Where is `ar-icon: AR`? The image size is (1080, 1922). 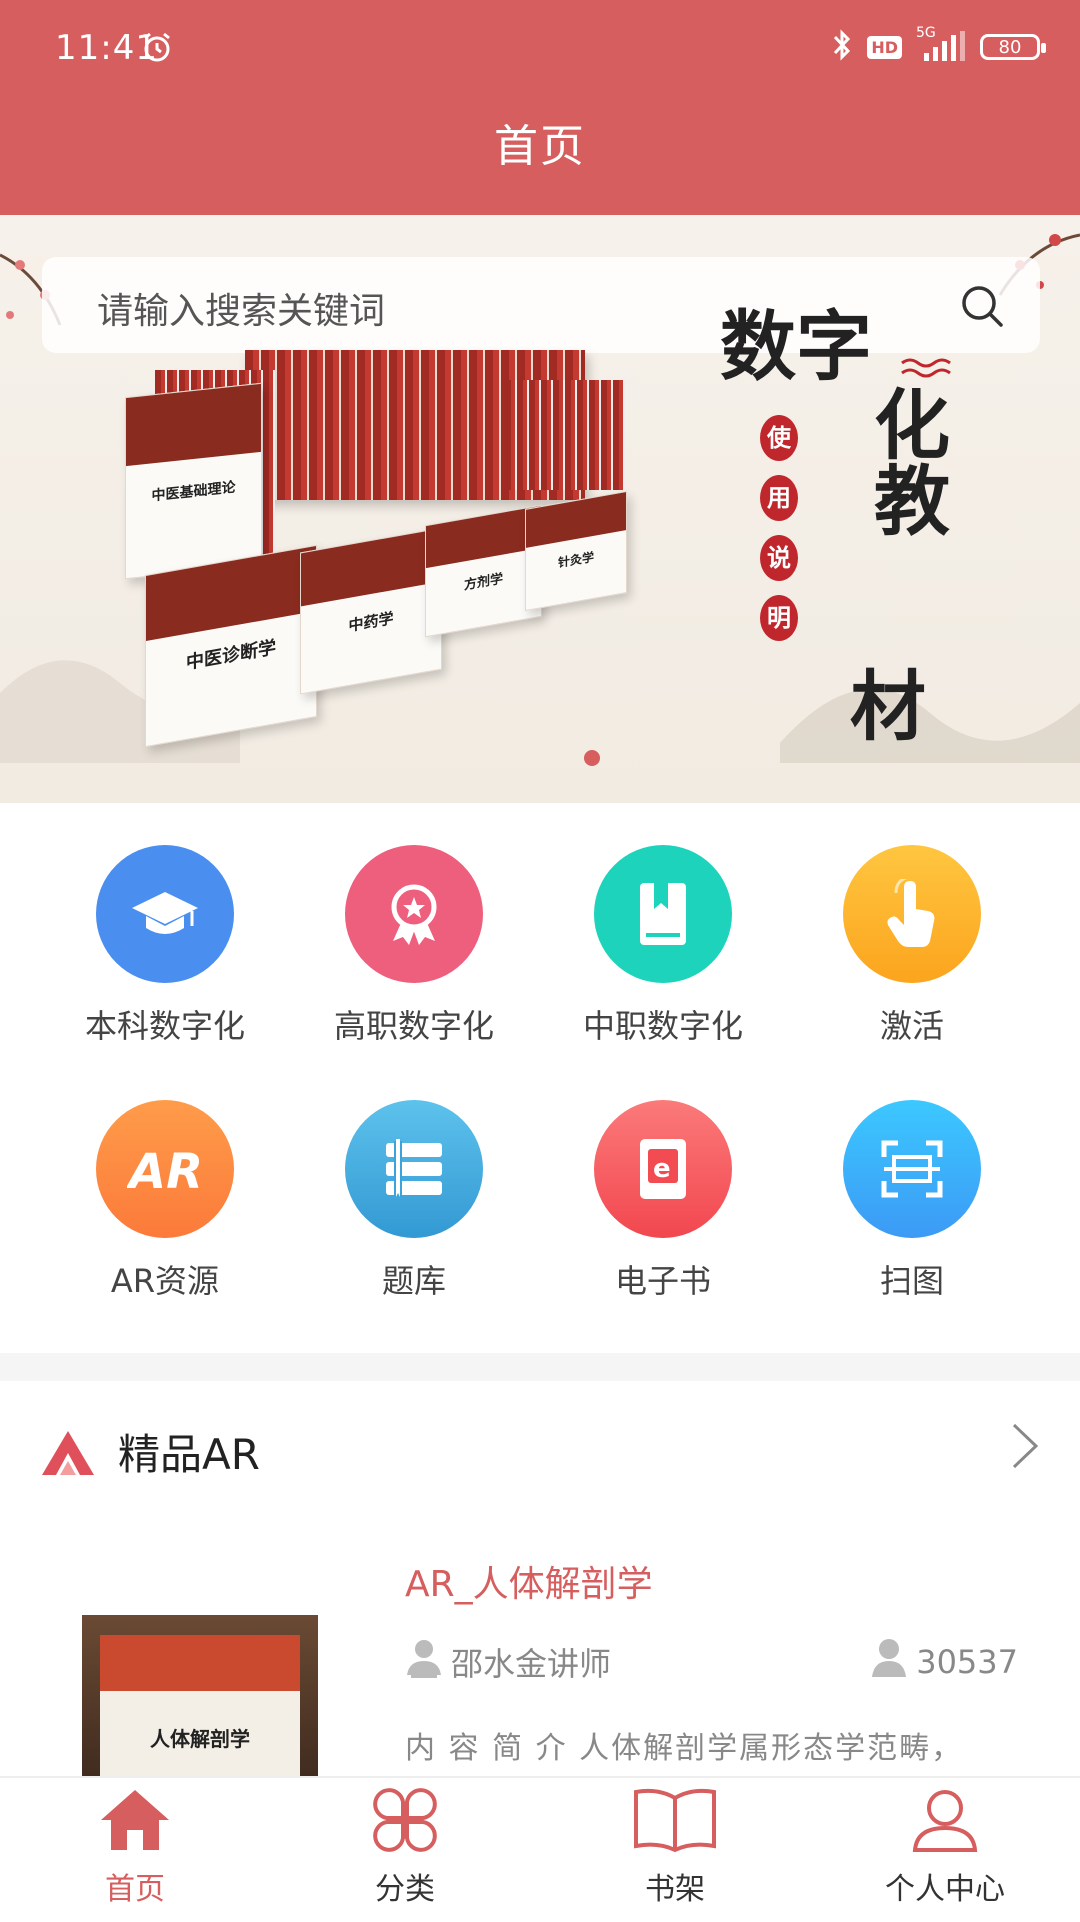 ar-icon: AR is located at coordinates (165, 1169).